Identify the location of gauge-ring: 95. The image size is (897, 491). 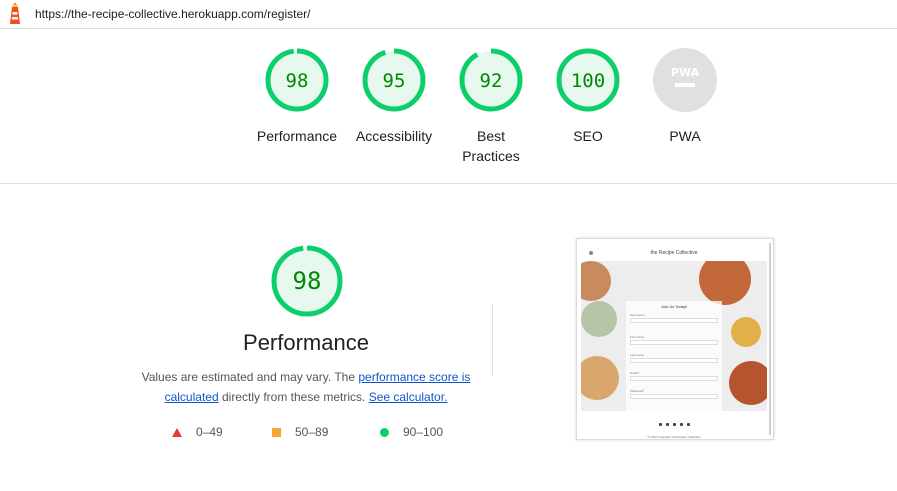
(394, 80).